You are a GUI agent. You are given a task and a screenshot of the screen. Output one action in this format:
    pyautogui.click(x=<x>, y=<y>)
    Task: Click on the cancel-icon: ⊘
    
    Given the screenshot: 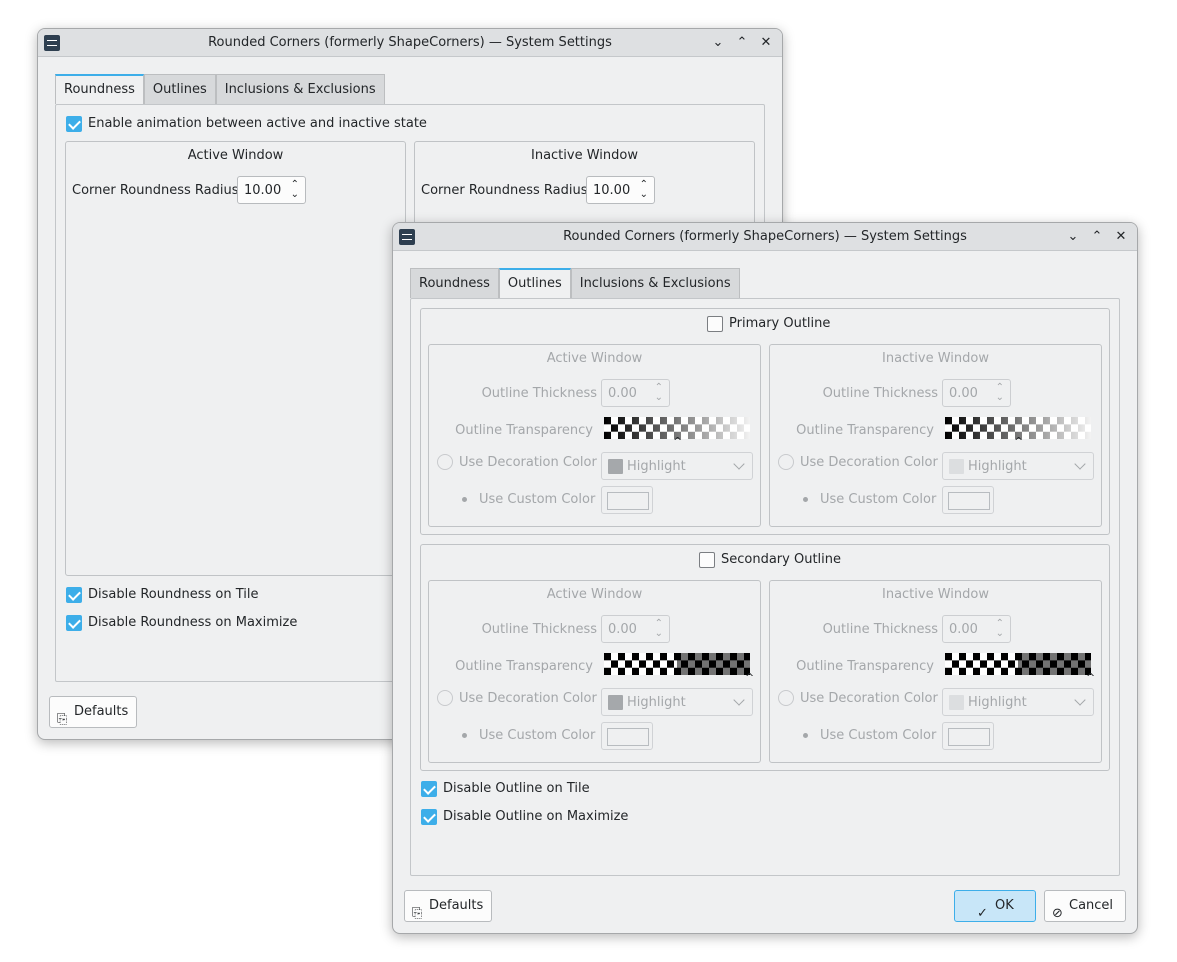 What is the action you would take?
    pyautogui.click(x=1057, y=913)
    